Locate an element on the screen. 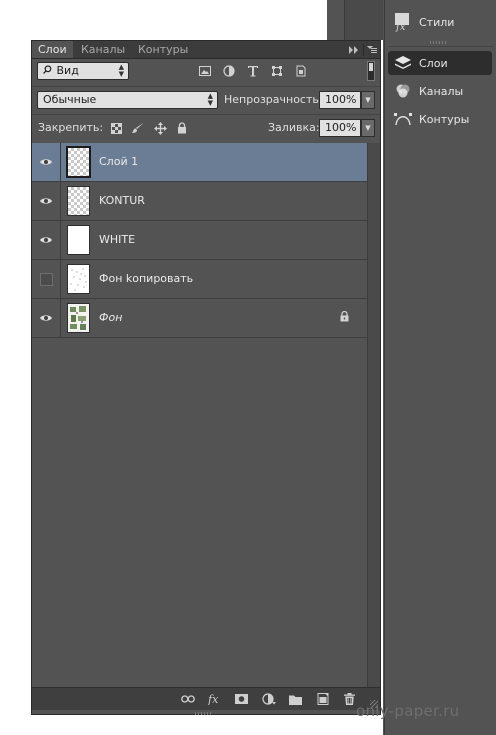 The image size is (496, 735). opacity-label: Непрозрачность: is located at coordinates (273, 99).